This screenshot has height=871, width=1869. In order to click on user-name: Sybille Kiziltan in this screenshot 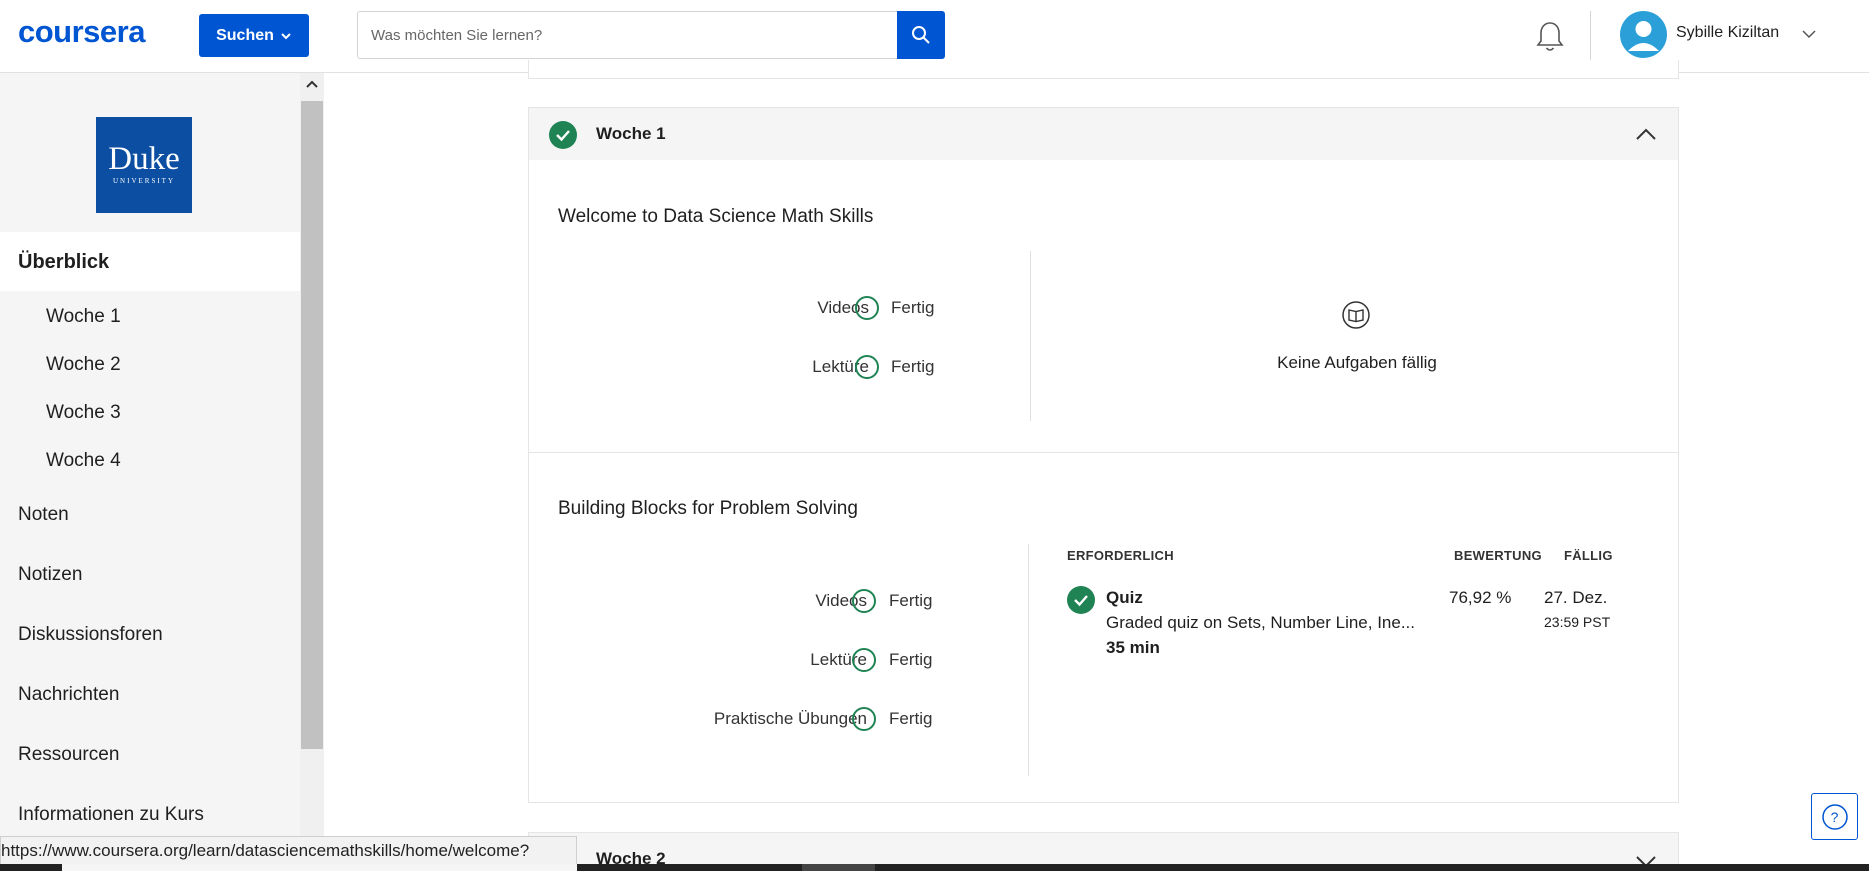, I will do `click(1727, 33)`.